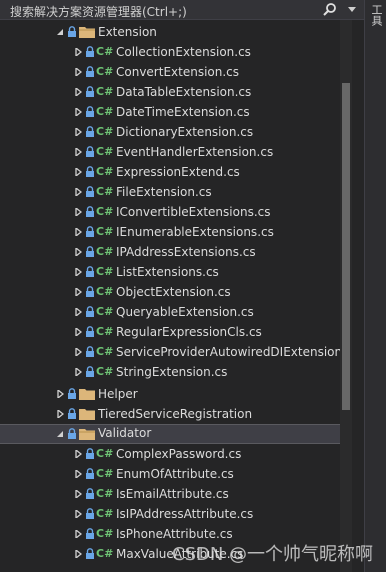  I want to click on tree-file: C# DateTimeExtension.cs, so click(170, 112).